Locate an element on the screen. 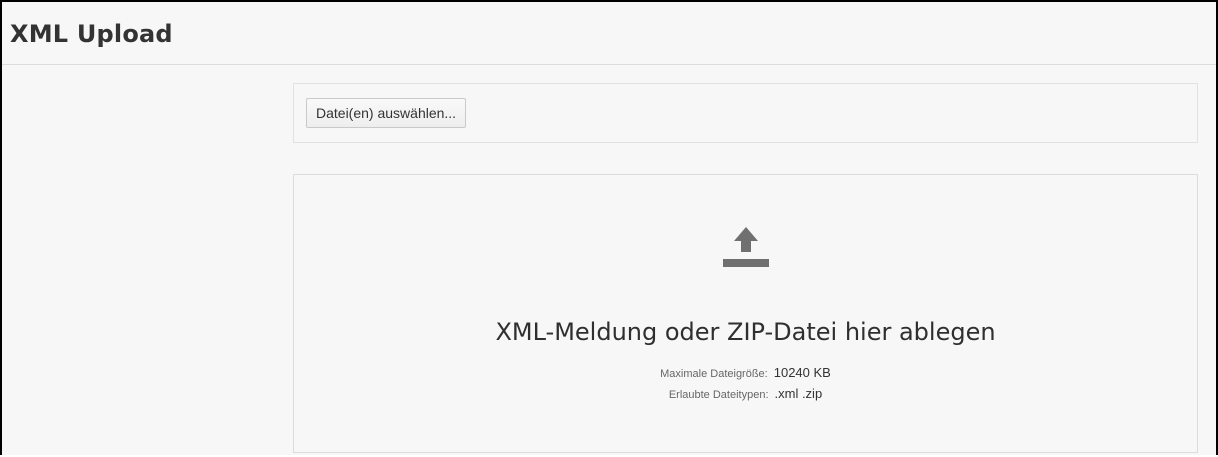 Image resolution: width=1218 pixels, height=457 pixels. file-types-value: .xml .zip is located at coordinates (798, 393).